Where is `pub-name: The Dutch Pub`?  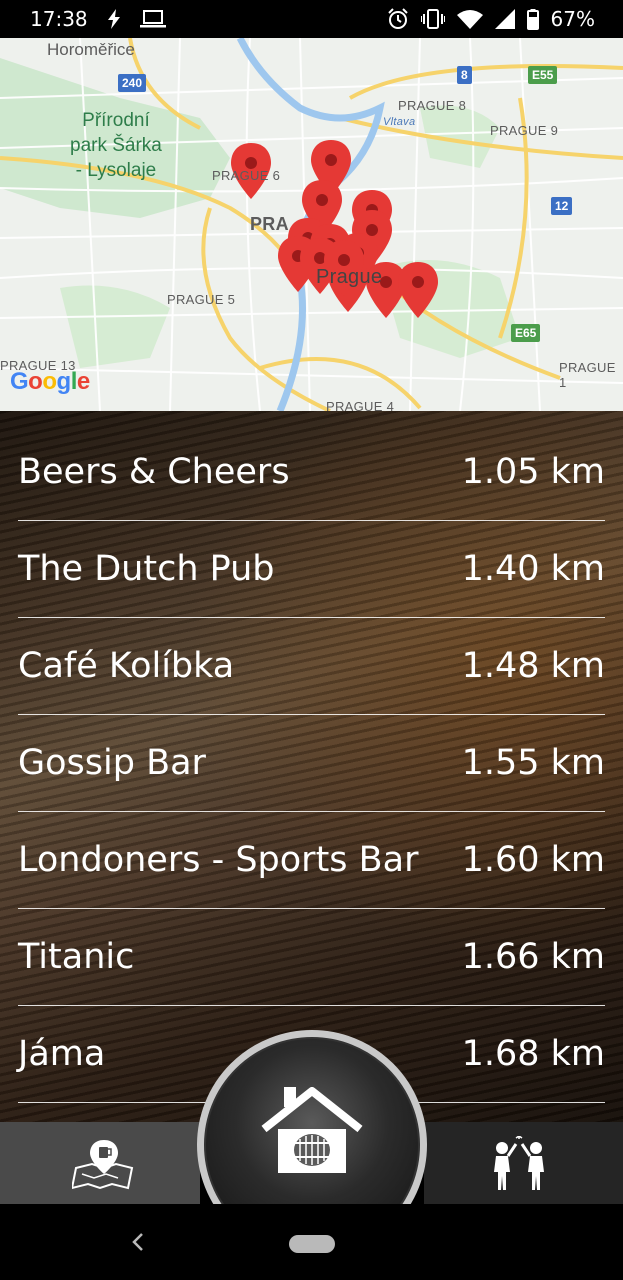
pub-name: The Dutch Pub is located at coordinates (146, 568).